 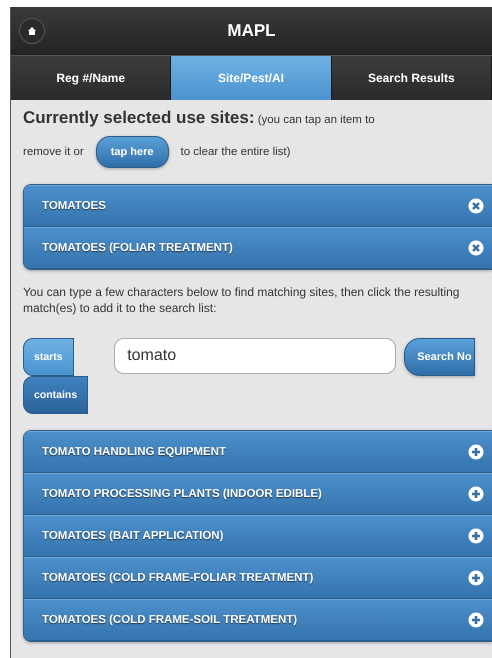 What do you see at coordinates (258, 452) in the screenshot?
I see `result-item: TOMATO HANDLING EQUIPMENT` at bounding box center [258, 452].